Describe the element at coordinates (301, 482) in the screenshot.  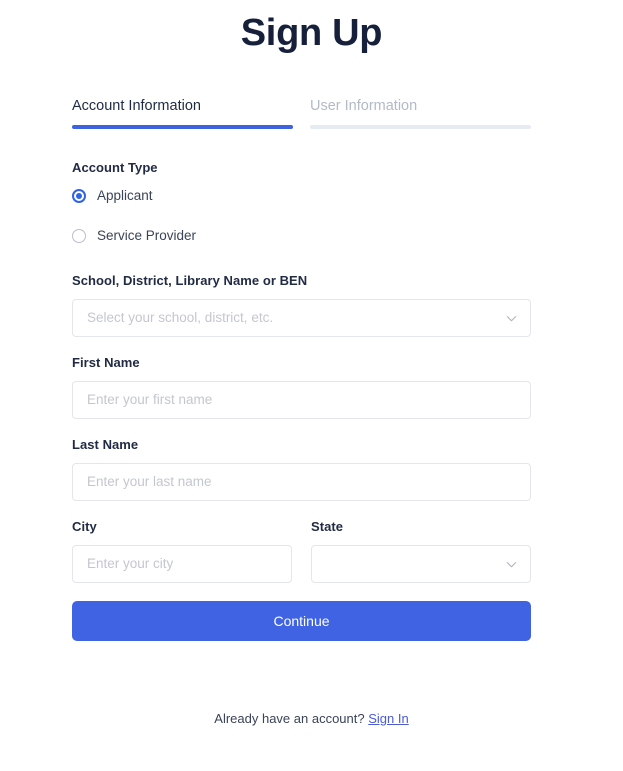
I see `last-name-input: Enter your last name` at that location.